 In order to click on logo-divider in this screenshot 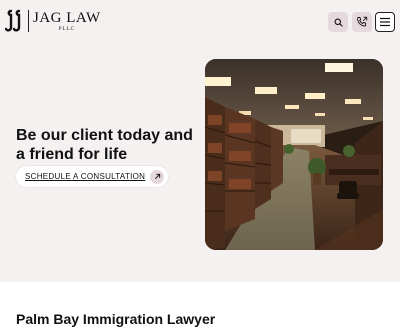, I will do `click(28, 21)`.